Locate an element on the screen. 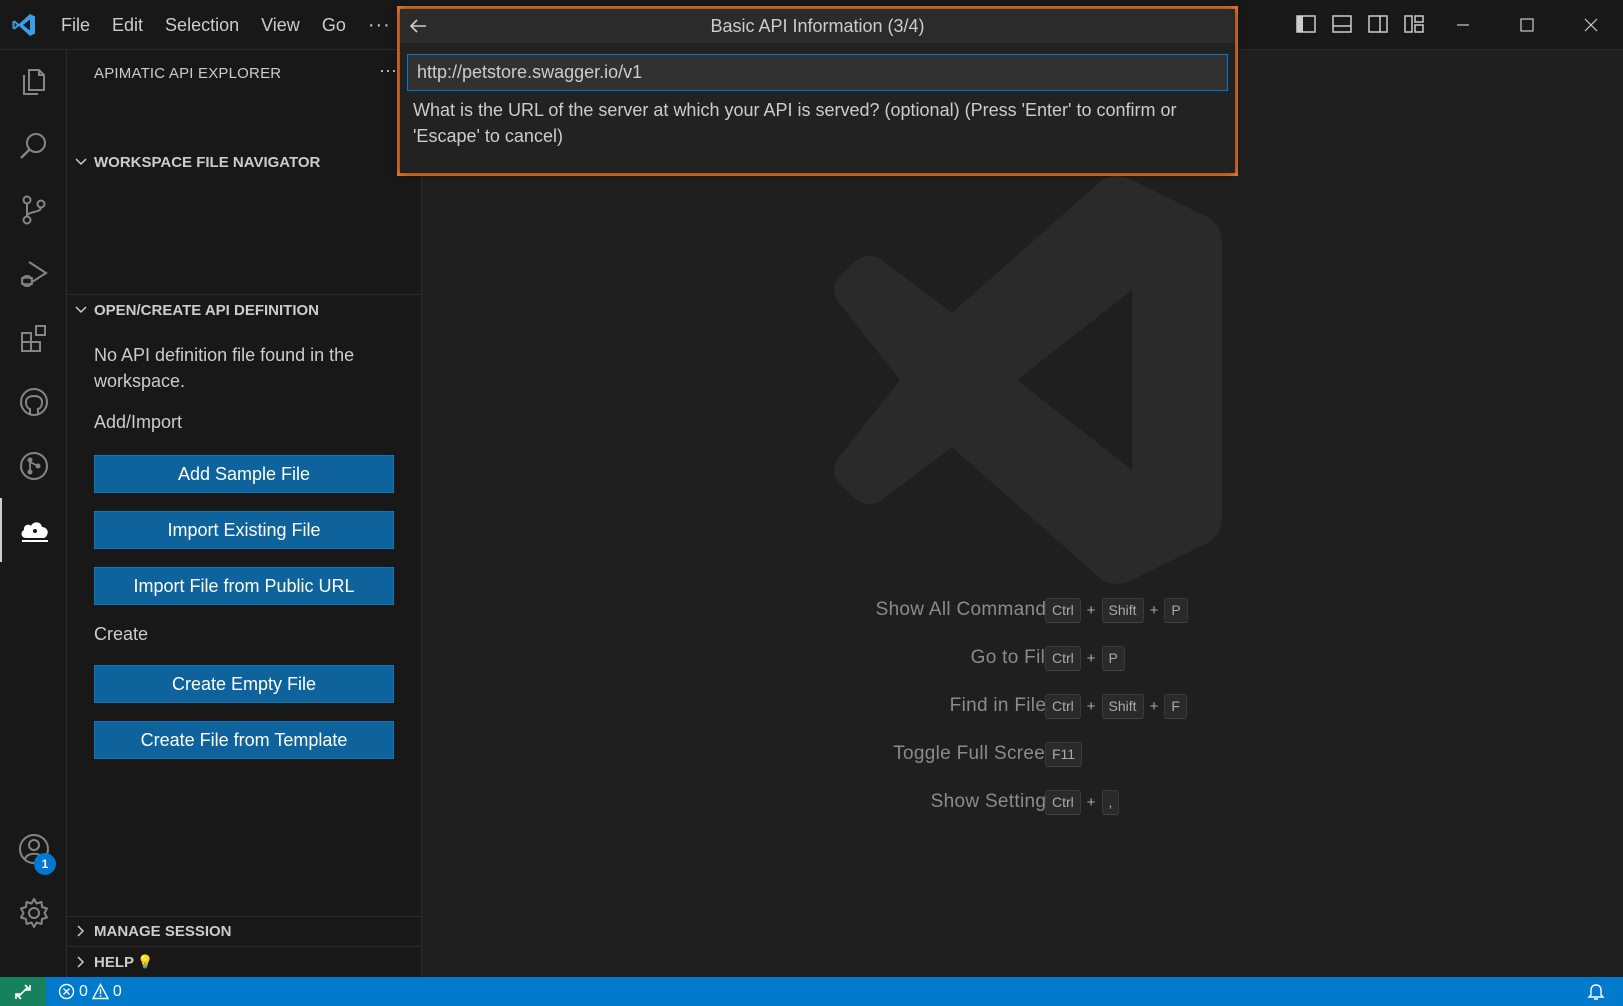 The height and width of the screenshot is (1006, 1623). server-url-input is located at coordinates (817, 72).